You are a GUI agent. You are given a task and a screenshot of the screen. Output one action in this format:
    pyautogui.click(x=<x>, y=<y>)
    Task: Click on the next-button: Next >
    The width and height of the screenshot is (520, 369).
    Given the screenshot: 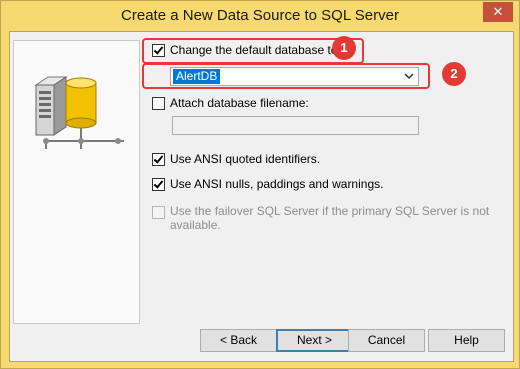 What is the action you would take?
    pyautogui.click(x=314, y=340)
    